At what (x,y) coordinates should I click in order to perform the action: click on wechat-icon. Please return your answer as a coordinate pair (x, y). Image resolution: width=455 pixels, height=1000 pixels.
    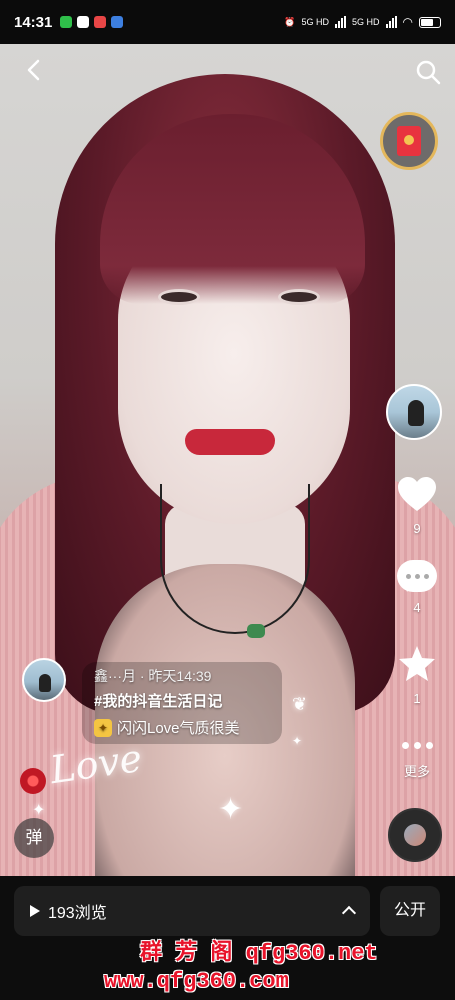
    Looking at the image, I should click on (83, 22).